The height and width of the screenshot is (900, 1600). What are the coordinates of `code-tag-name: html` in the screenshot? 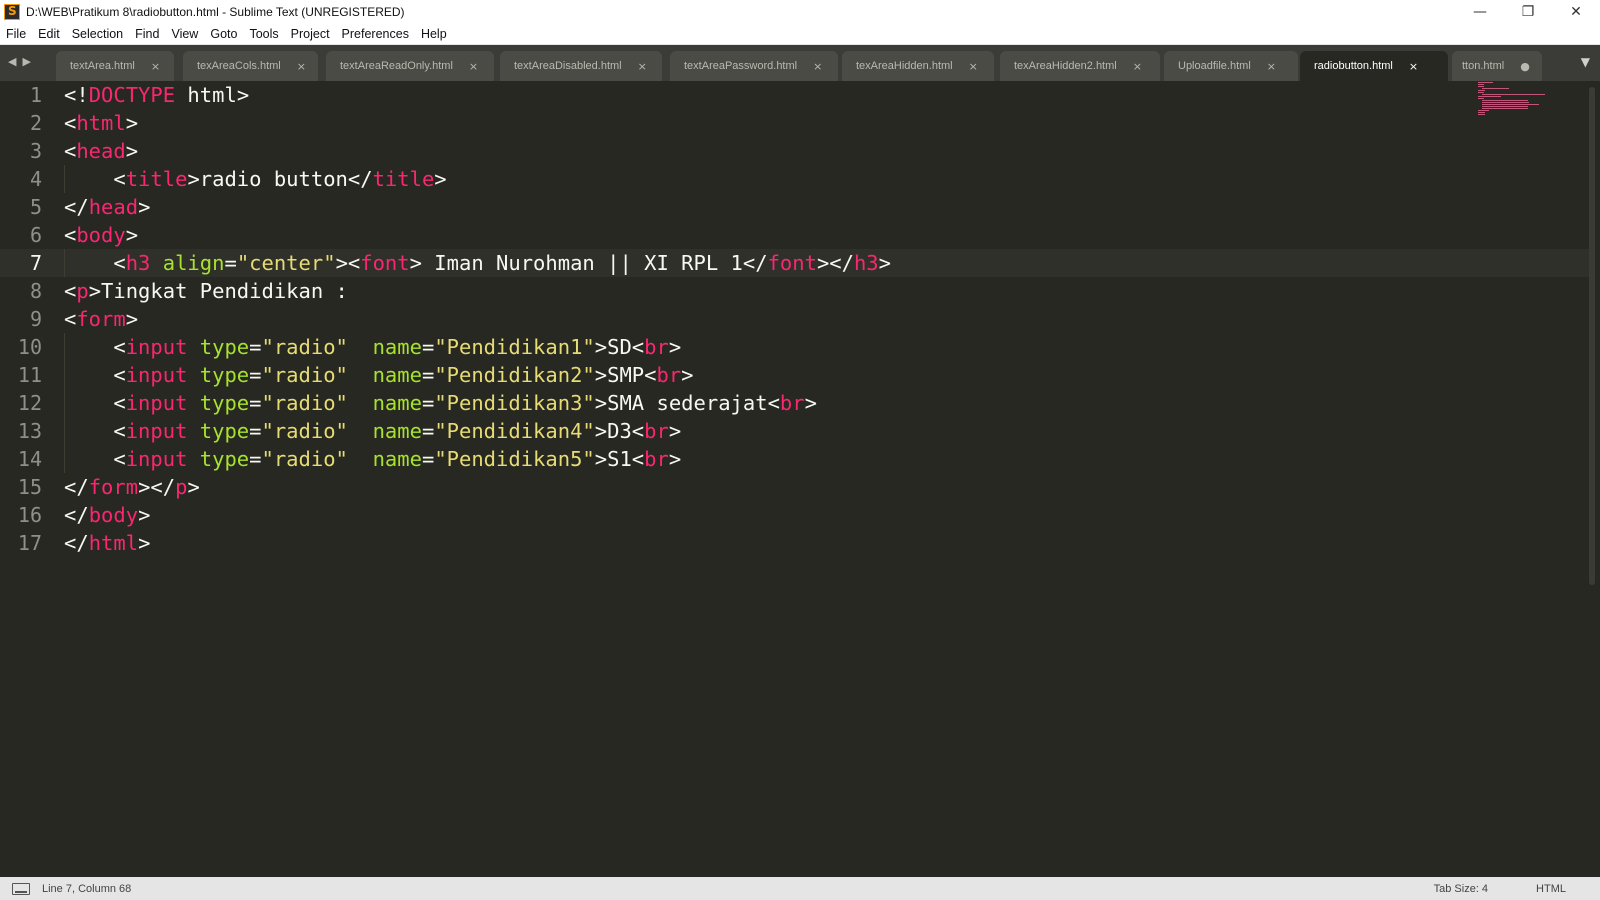 It's located at (113, 543).